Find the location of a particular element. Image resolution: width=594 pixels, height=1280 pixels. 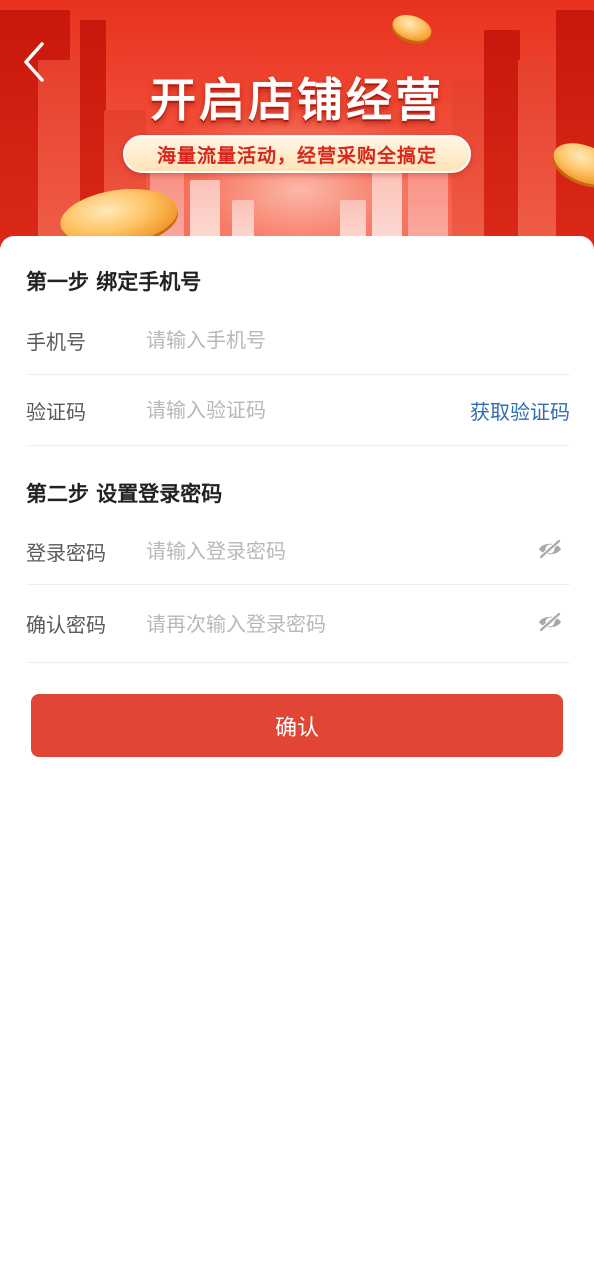

banner-subtitle: 海量流量活动，经营采购全搞定 is located at coordinates (296, 155).